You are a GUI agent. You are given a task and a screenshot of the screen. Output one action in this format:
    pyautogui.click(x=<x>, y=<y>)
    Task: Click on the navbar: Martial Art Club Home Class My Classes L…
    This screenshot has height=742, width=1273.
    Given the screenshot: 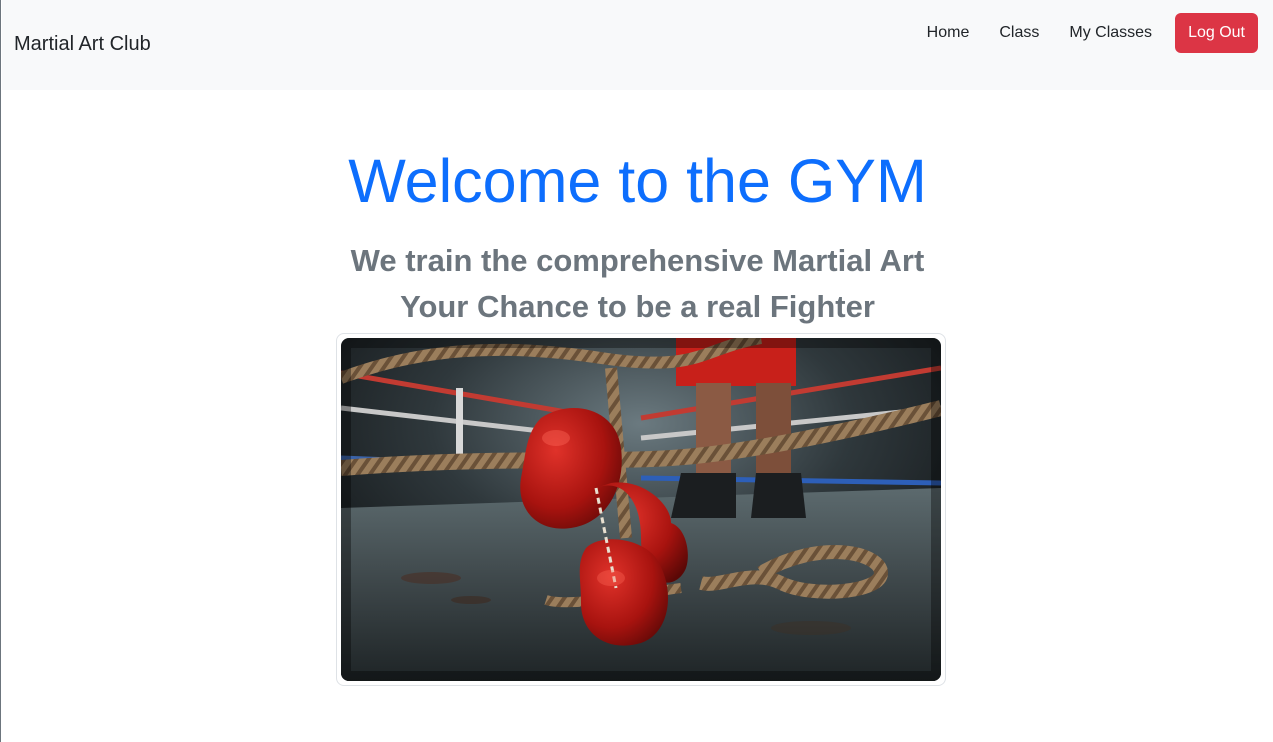 What is the action you would take?
    pyautogui.click(x=637, y=45)
    